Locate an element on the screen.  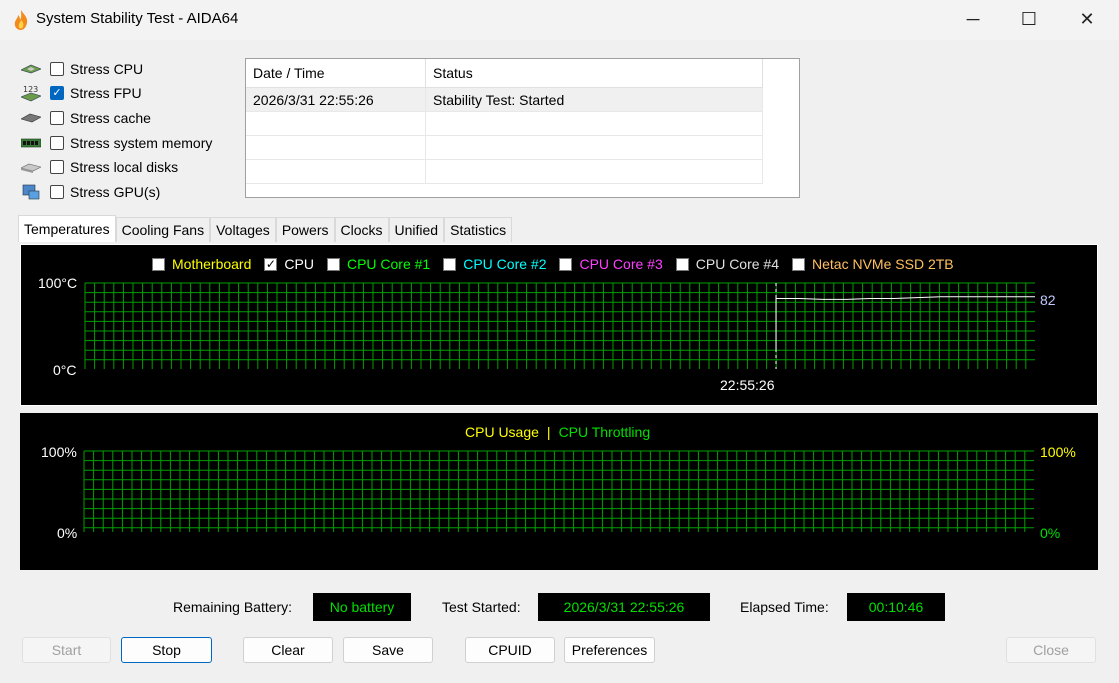
cpu-chip-icon is located at coordinates (31, 69).